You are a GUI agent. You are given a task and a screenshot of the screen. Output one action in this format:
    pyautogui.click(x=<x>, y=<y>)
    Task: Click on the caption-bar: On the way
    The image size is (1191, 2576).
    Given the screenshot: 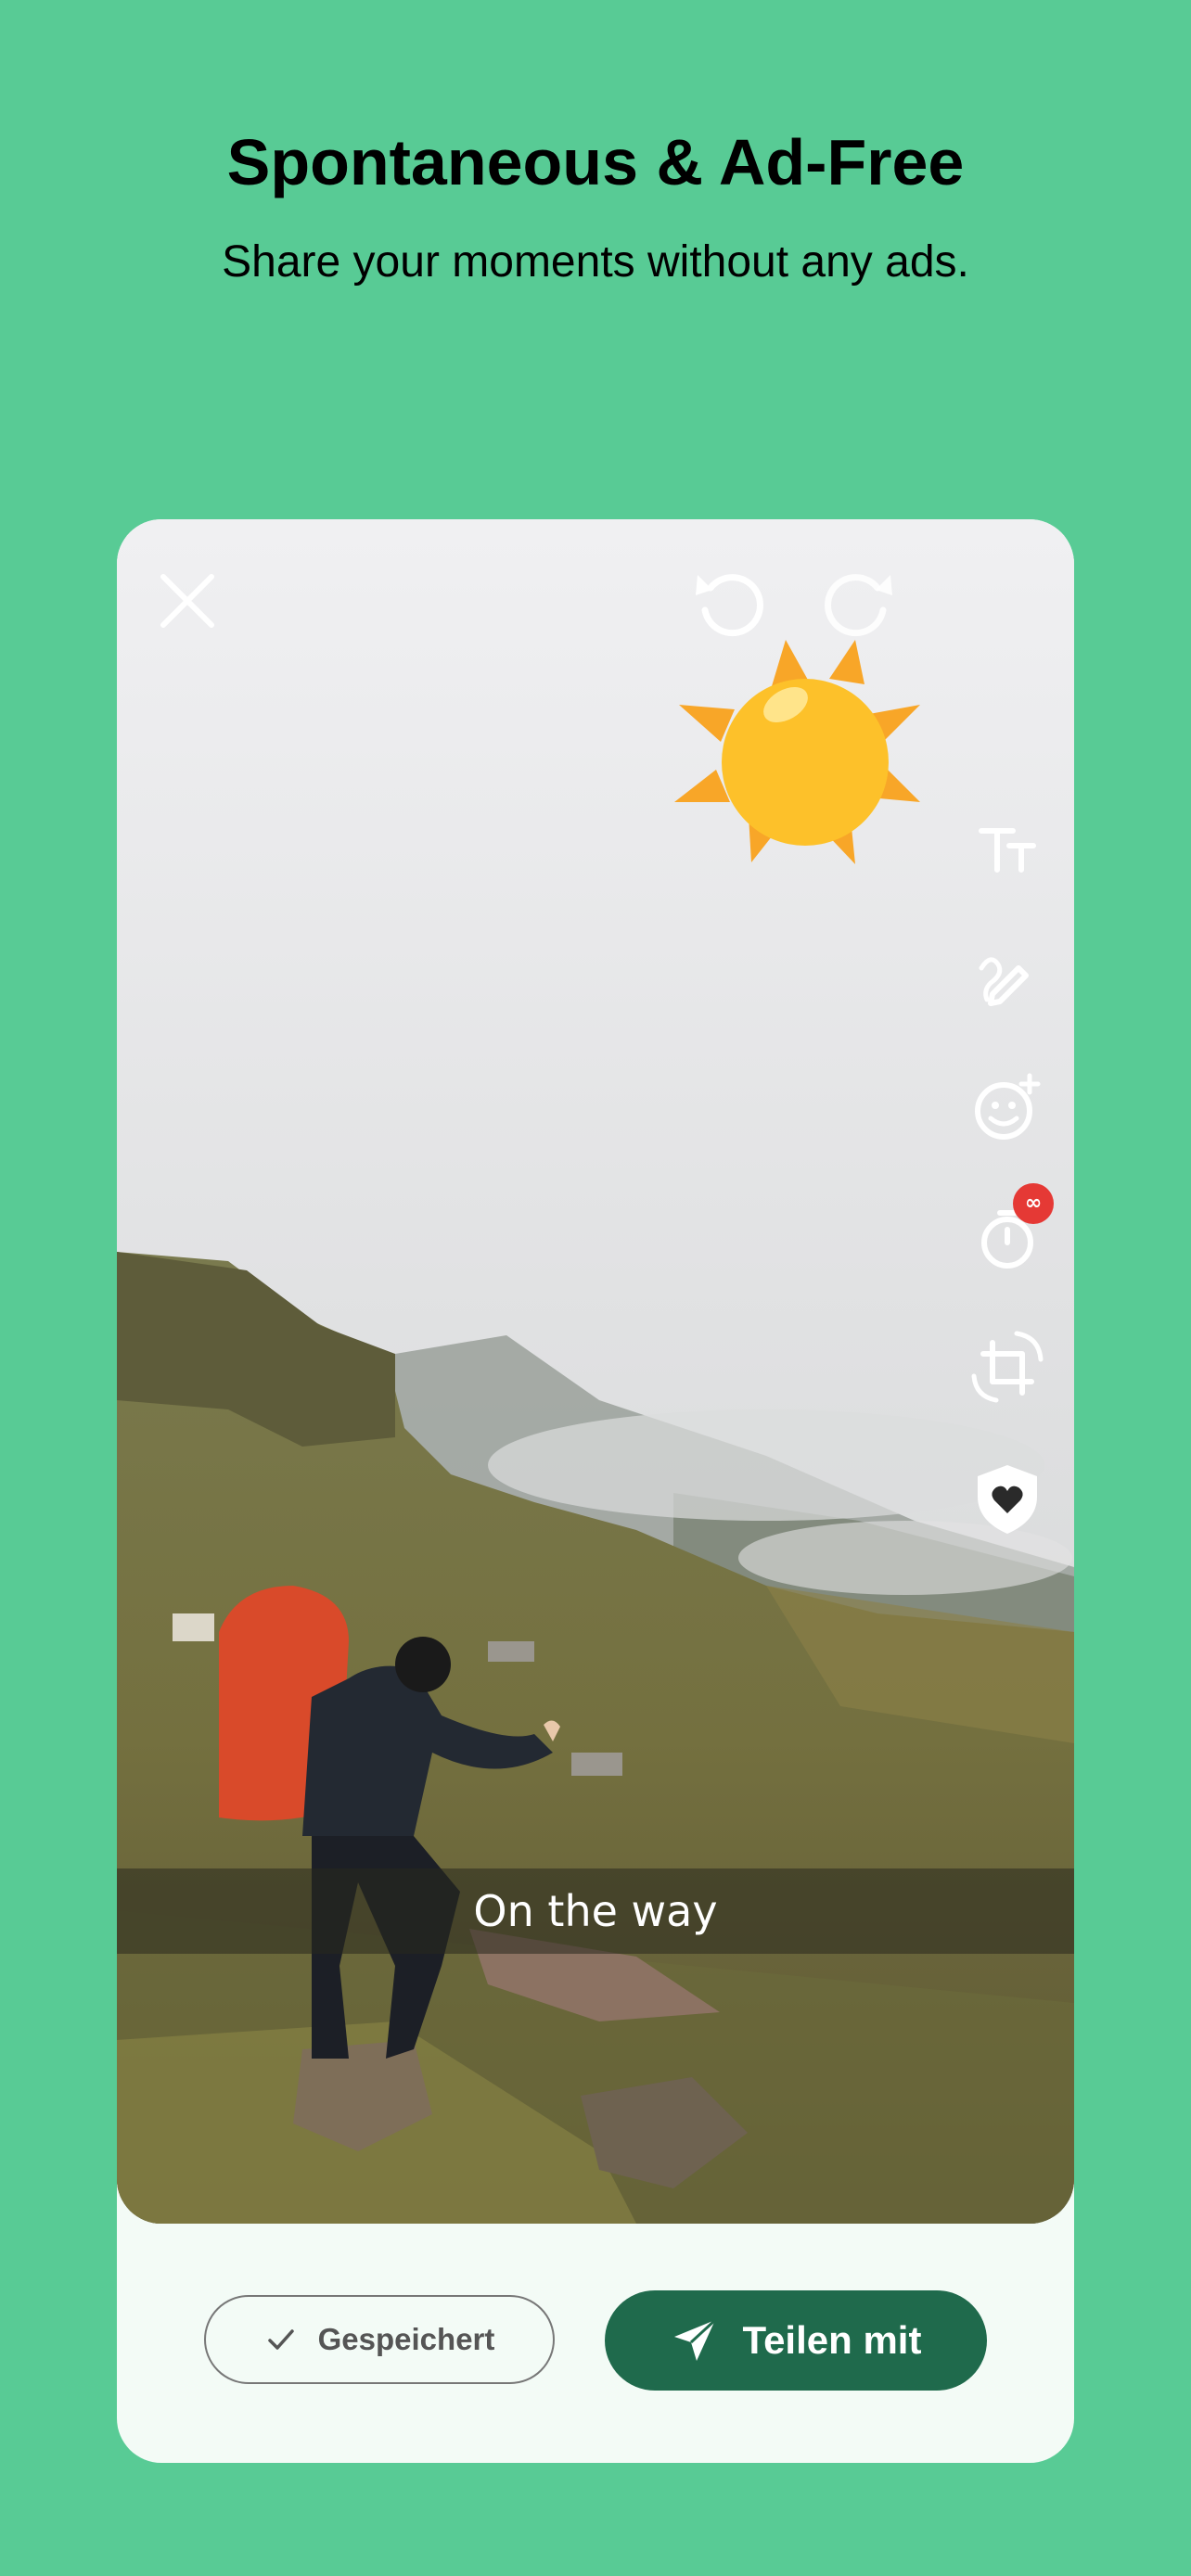 What is the action you would take?
    pyautogui.click(x=595, y=1911)
    